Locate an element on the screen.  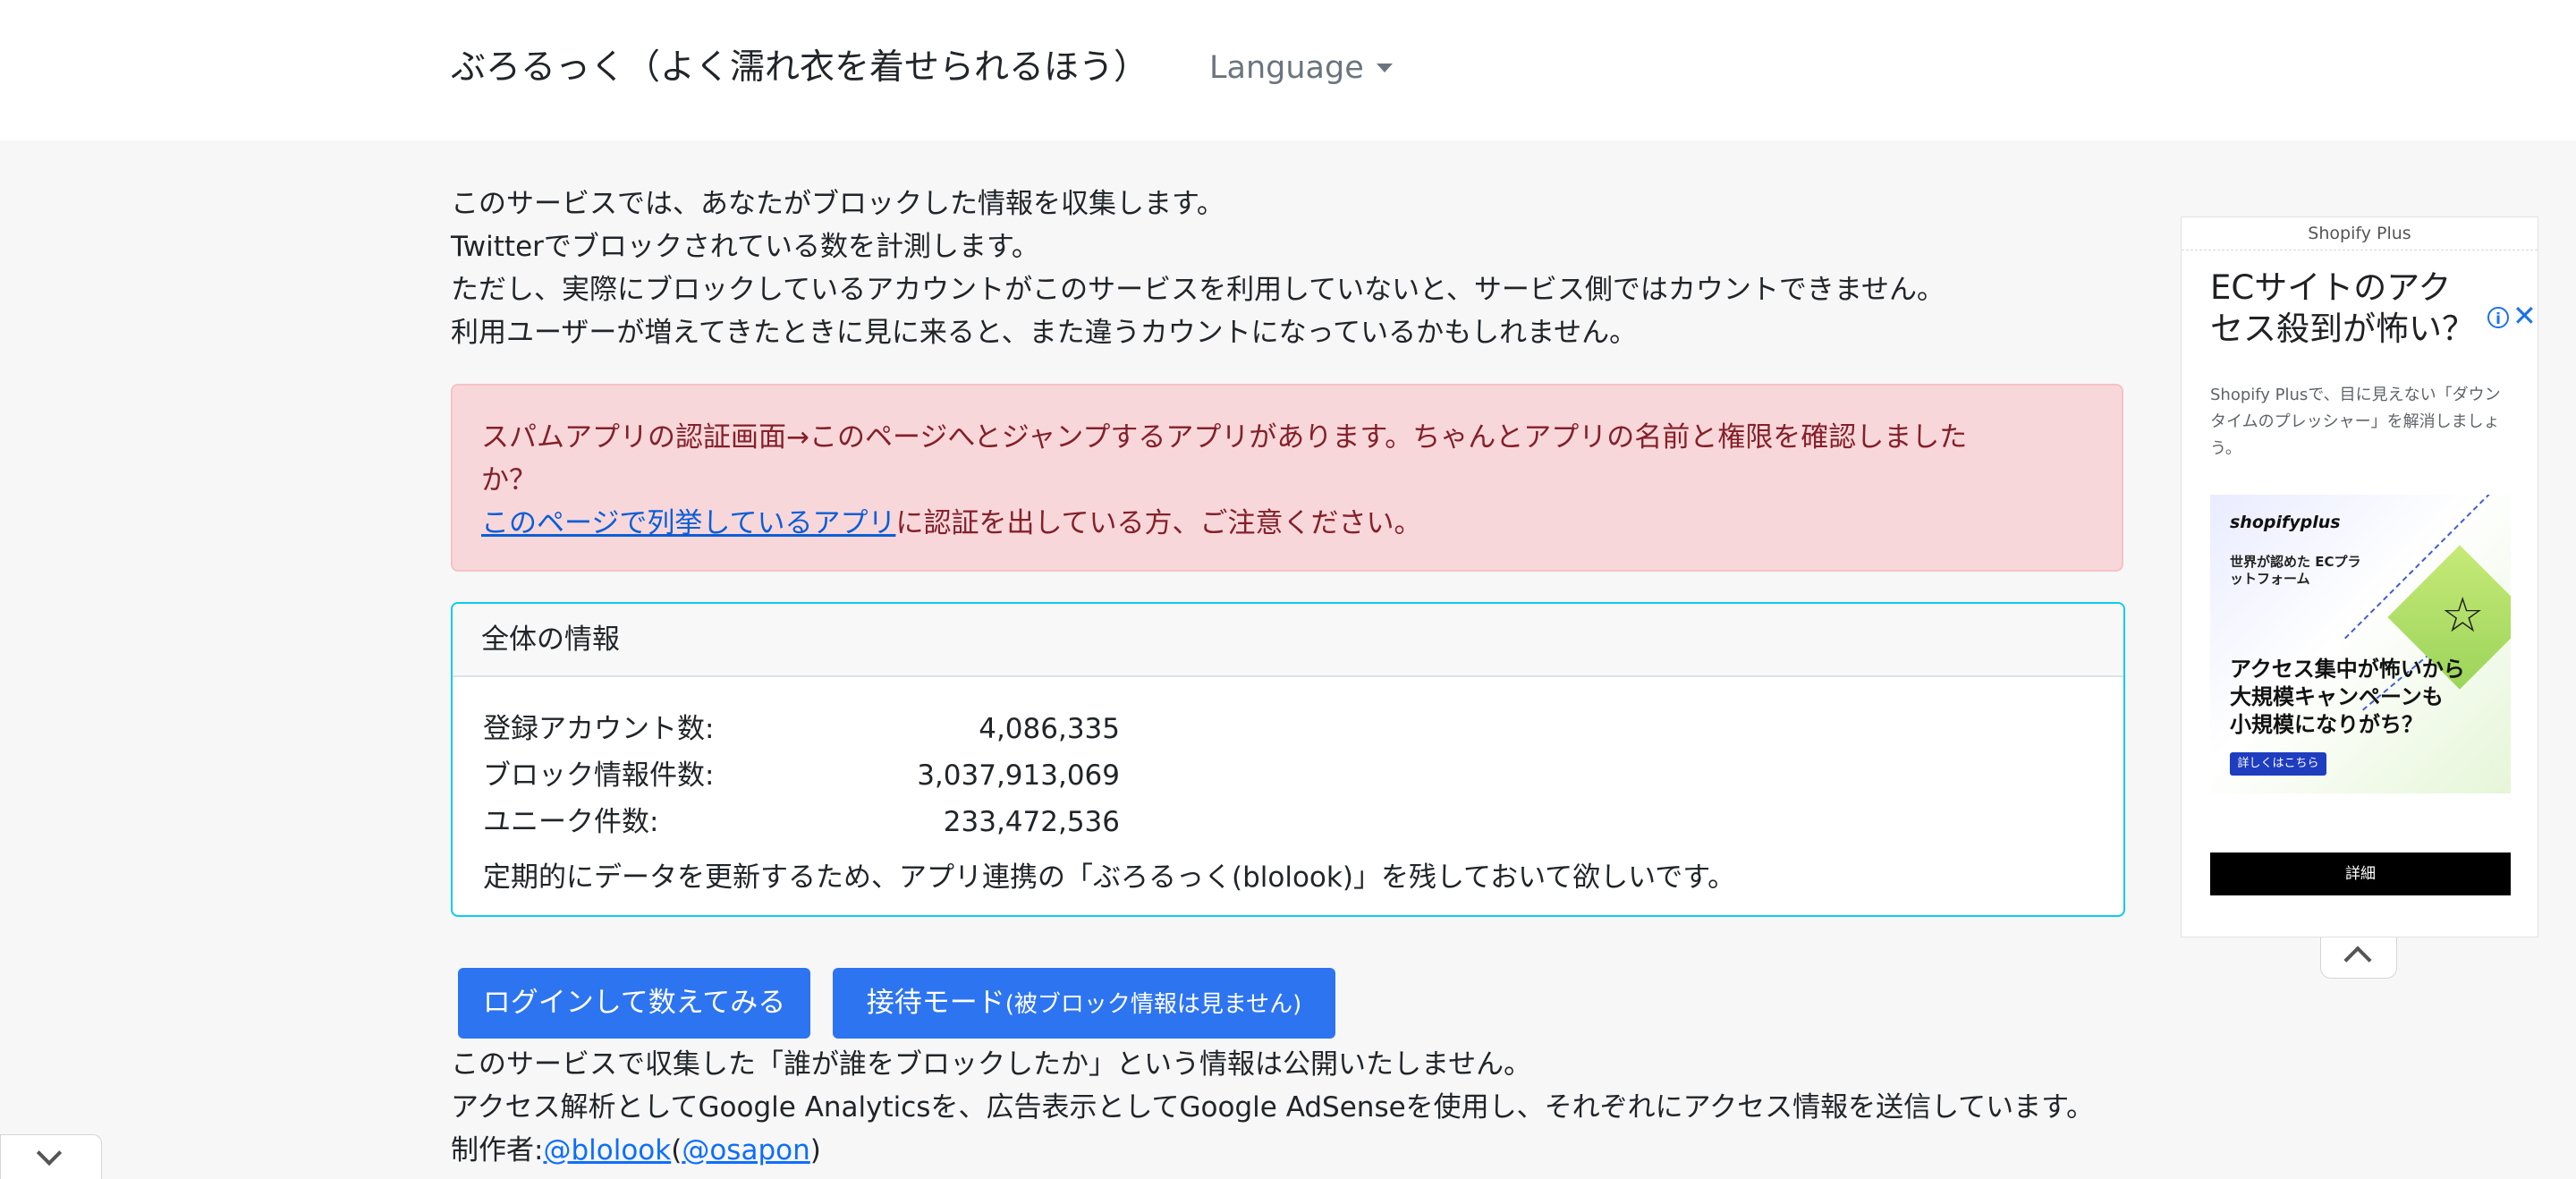
unique-records-label: ユニーク件数: is located at coordinates (571, 822).